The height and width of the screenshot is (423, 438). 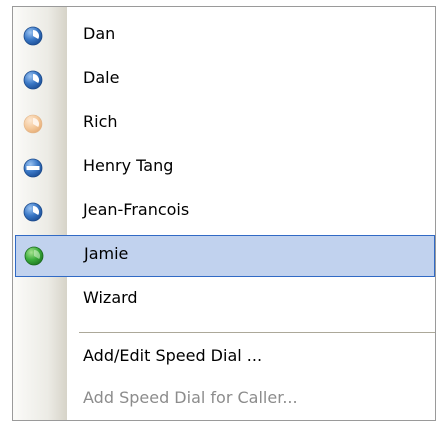 What do you see at coordinates (33, 124) in the screenshot?
I see `presence-away-icon` at bounding box center [33, 124].